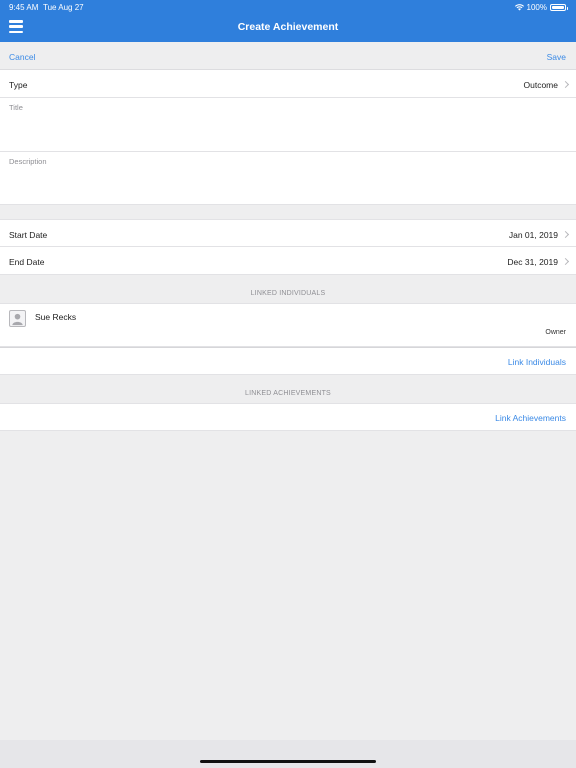  I want to click on linked-achievements-header: LINKED ACHIEVEMENTS, so click(288, 393).